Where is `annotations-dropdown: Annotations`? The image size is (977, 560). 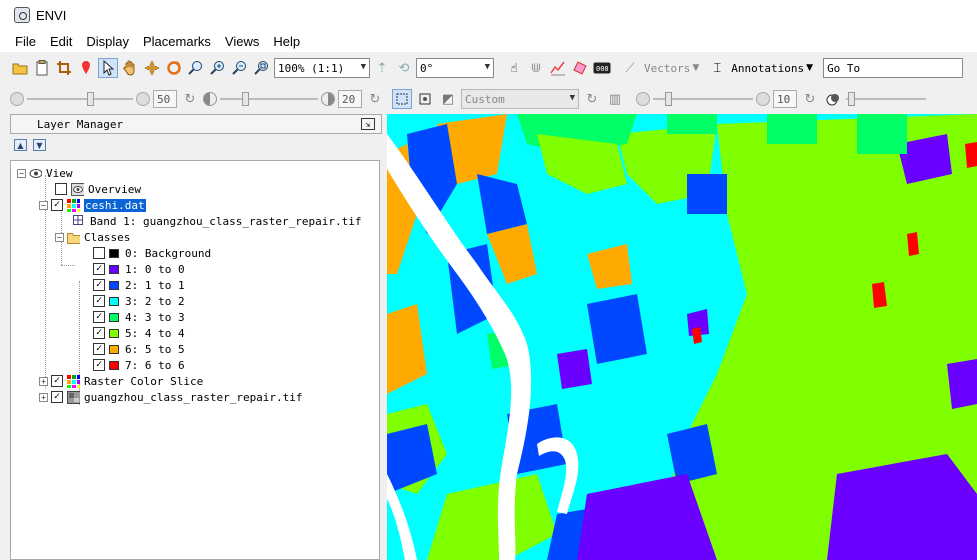 annotations-dropdown: Annotations is located at coordinates (767, 68).